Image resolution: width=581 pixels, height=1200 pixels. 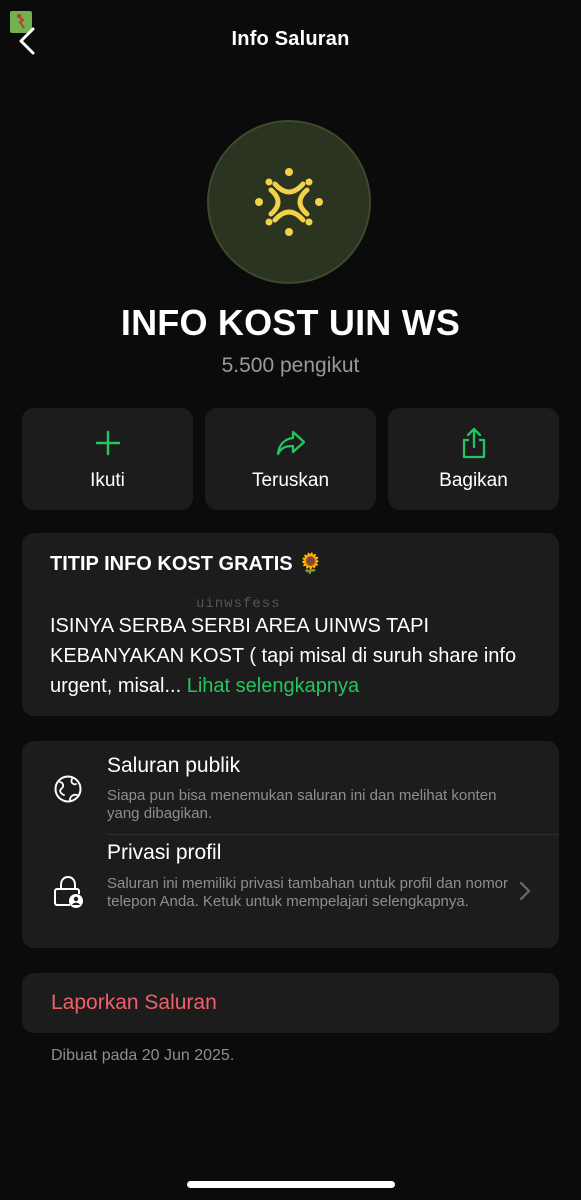 What do you see at coordinates (143, 1055) in the screenshot?
I see `created-date: Dibuat pada 20 Jun 2025.` at bounding box center [143, 1055].